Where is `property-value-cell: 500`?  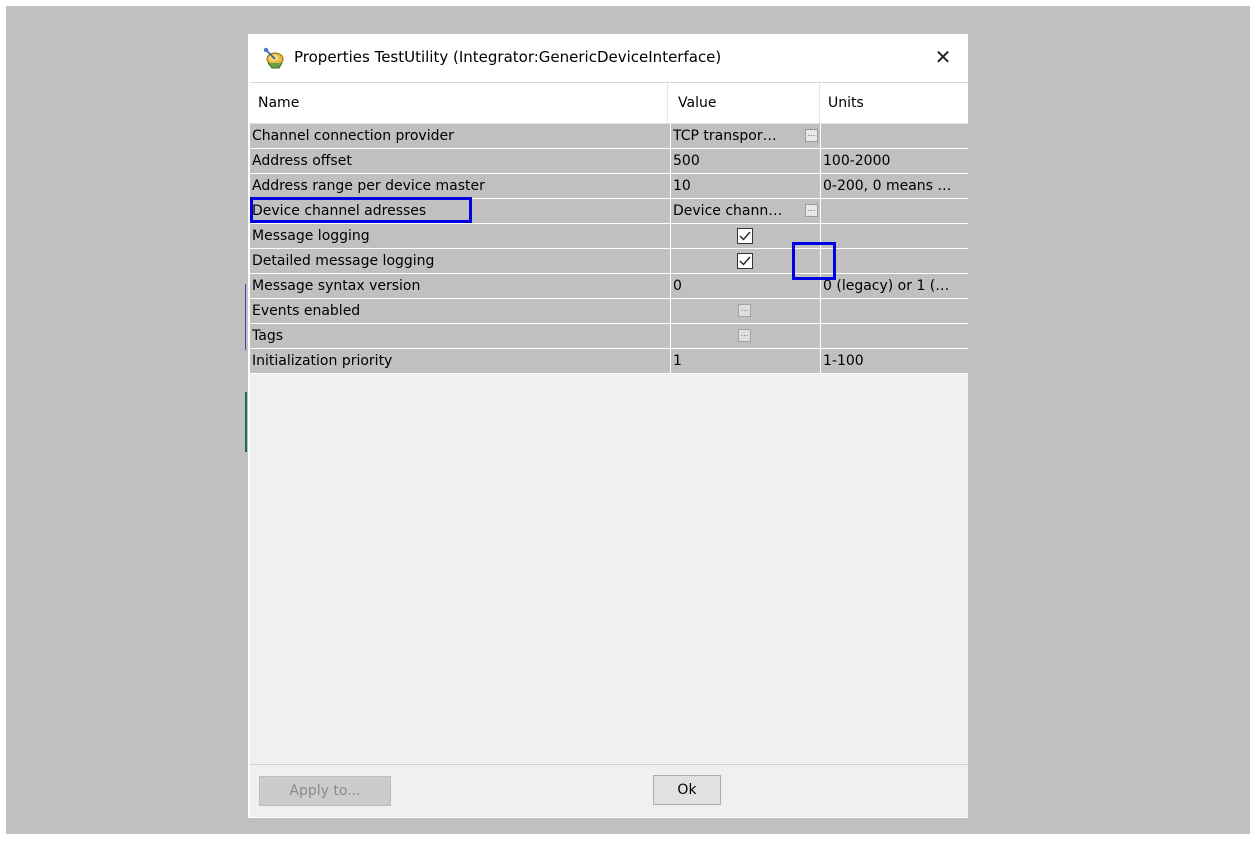 property-value-cell: 500 is located at coordinates (745, 161).